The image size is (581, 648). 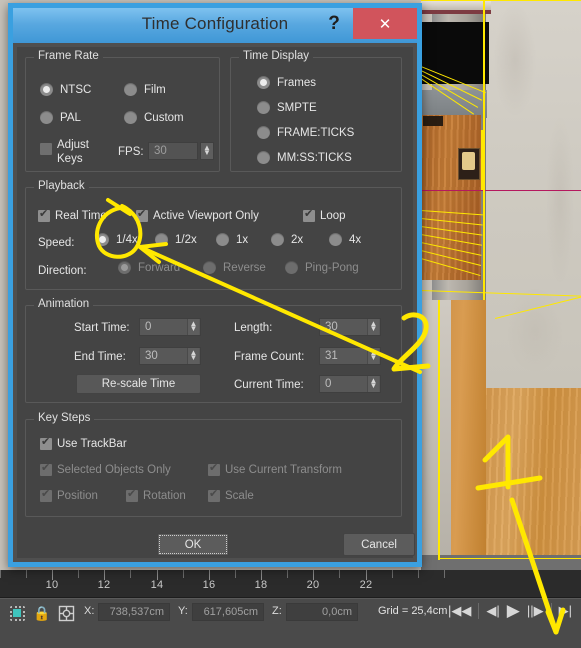 What do you see at coordinates (533, 479) in the screenshot?
I see `viewport-wood-floor` at bounding box center [533, 479].